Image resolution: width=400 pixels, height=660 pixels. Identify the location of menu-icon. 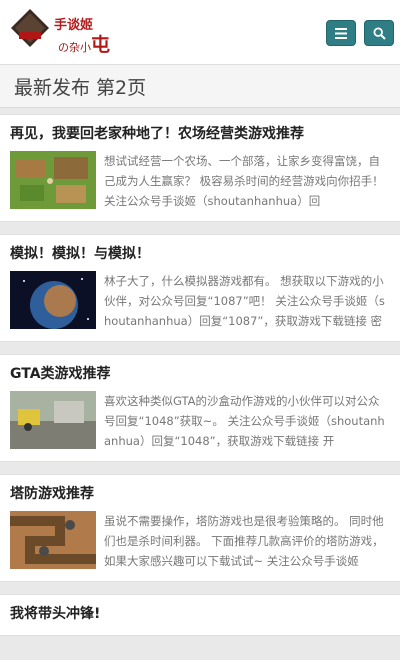
(341, 33).